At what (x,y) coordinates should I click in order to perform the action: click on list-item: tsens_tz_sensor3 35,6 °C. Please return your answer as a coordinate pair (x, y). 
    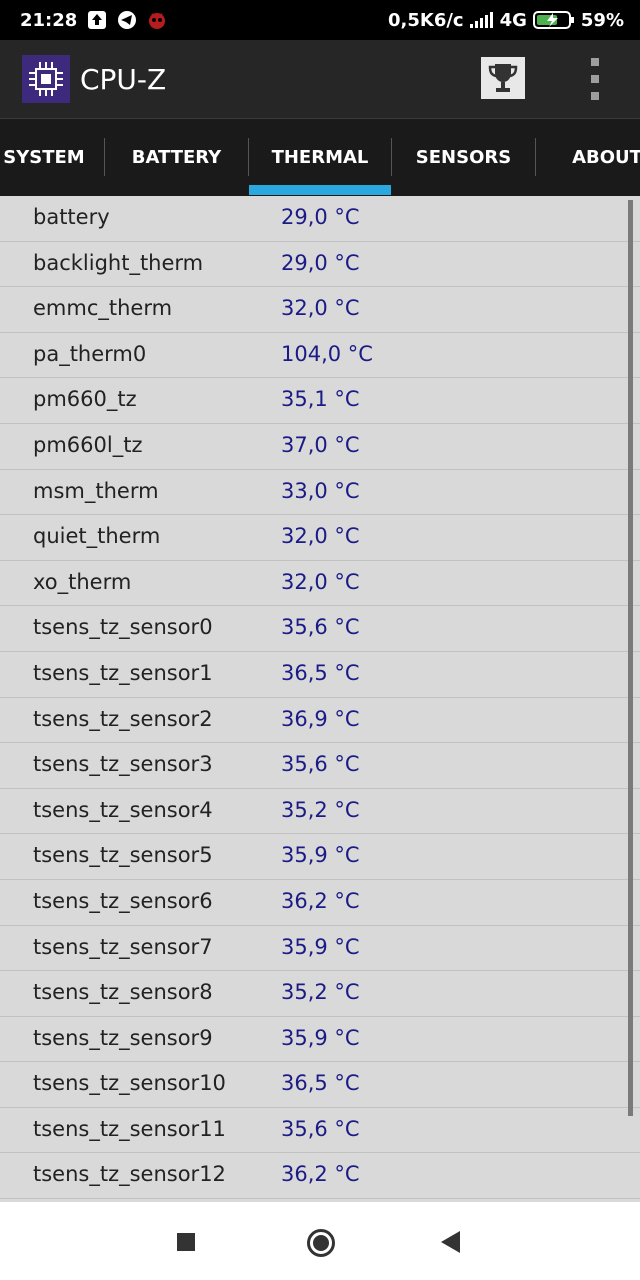
    Looking at the image, I should click on (320, 766).